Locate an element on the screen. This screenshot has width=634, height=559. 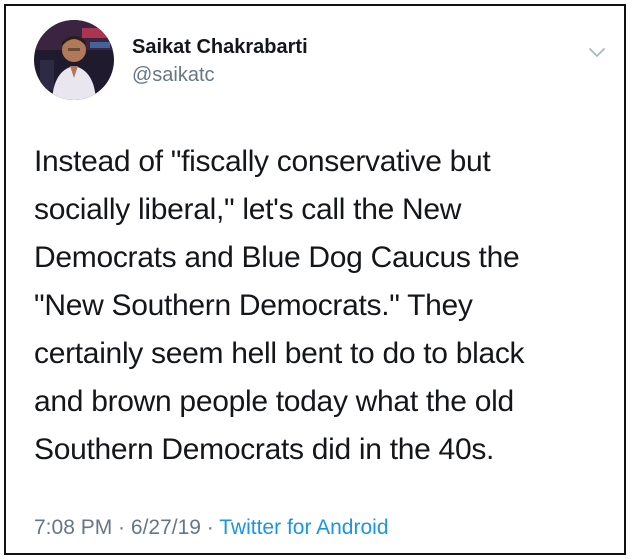
tweet-line: Instead of "fiscally conservative but is located at coordinates (262, 161).